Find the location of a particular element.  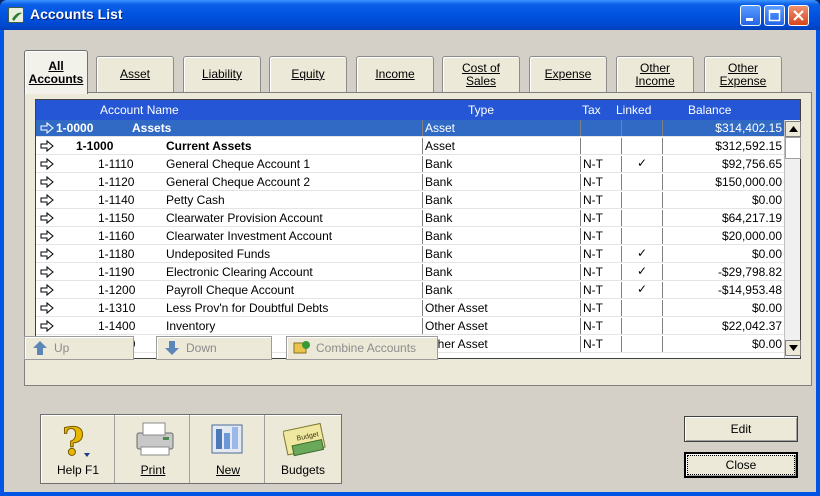

scroll-up-button is located at coordinates (793, 129).